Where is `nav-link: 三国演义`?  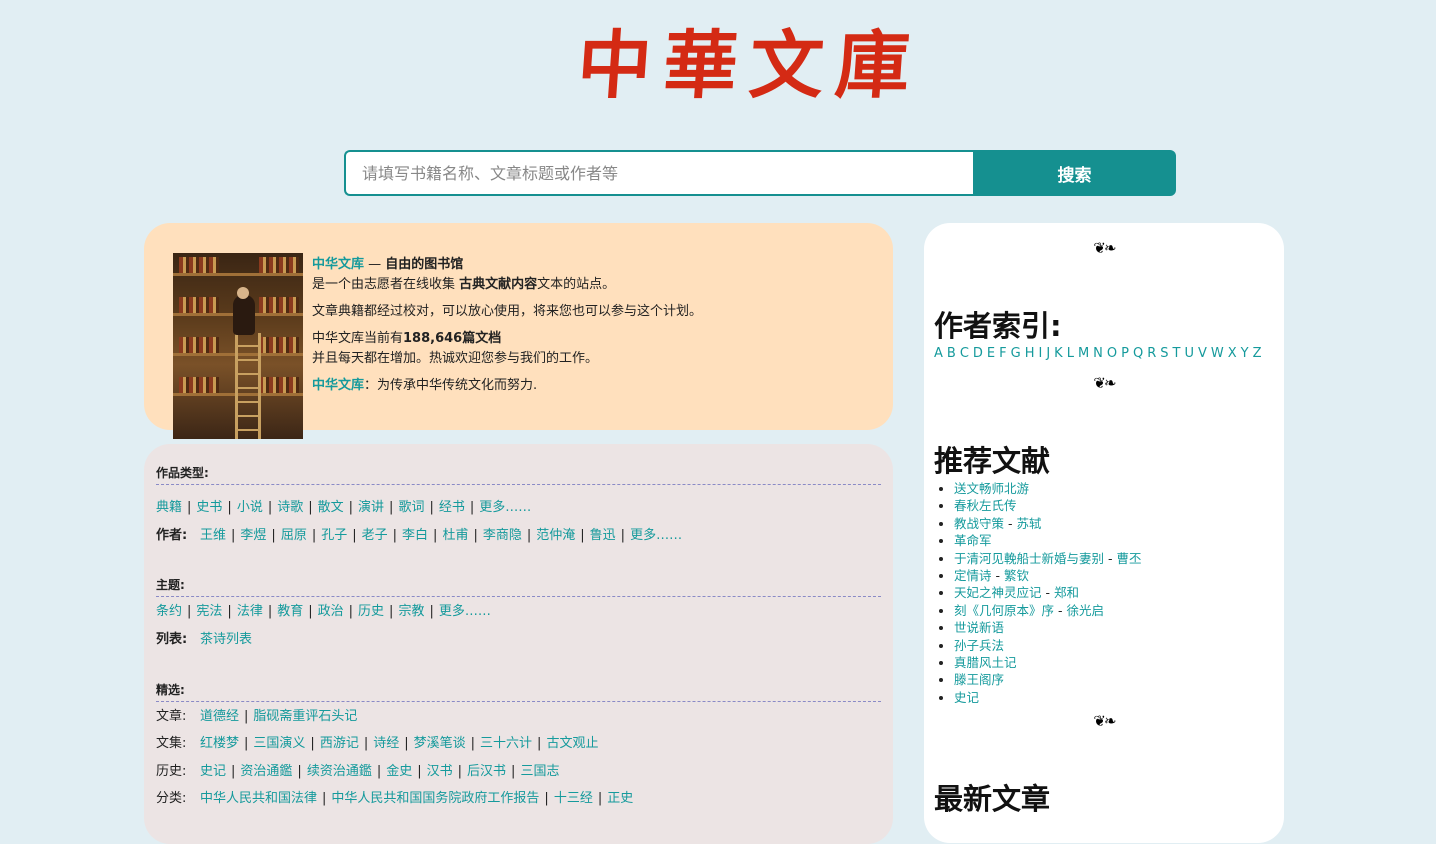
nav-link: 三国演义 is located at coordinates (279, 743).